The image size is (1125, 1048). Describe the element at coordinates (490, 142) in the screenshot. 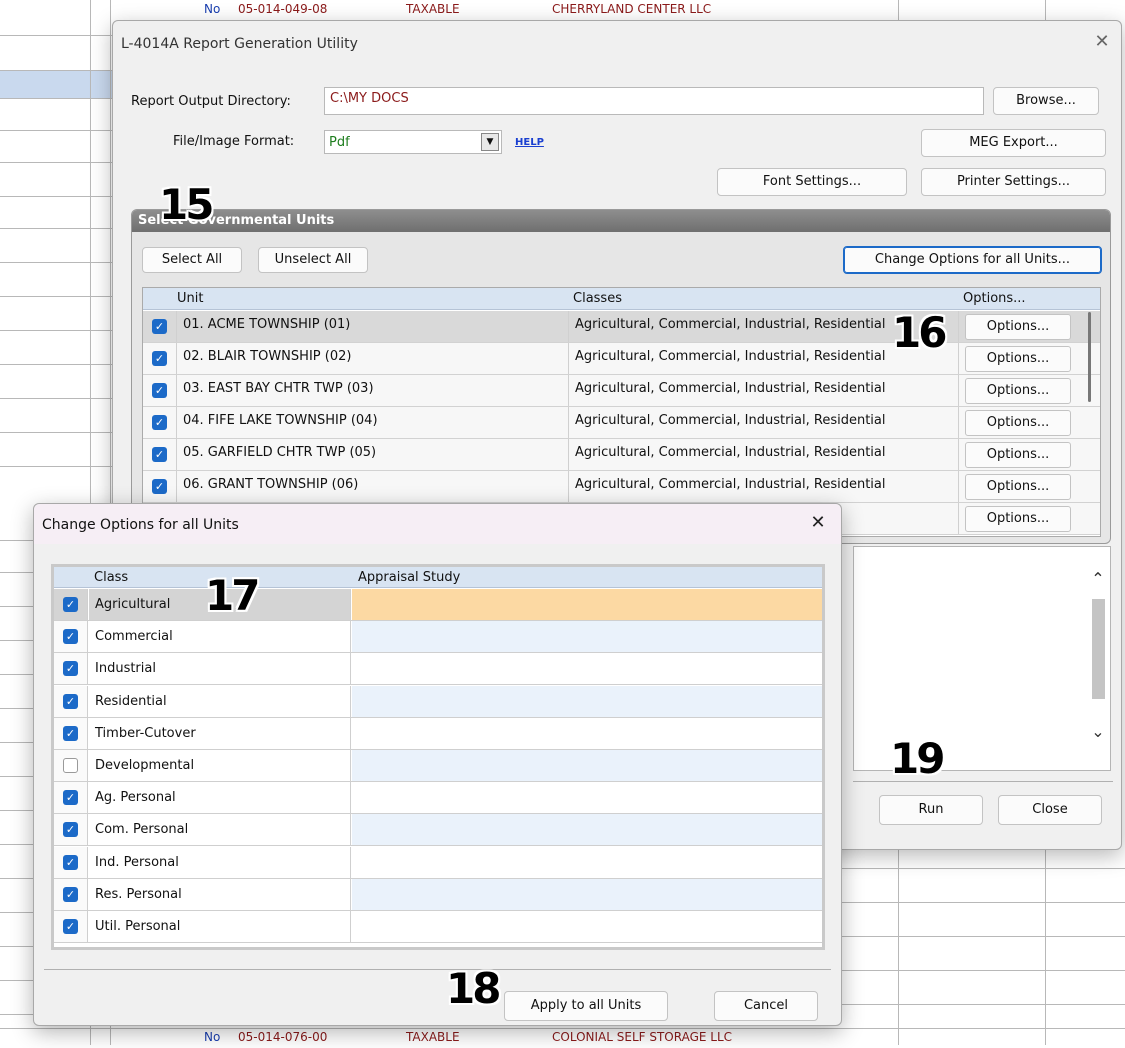

I see `chevron-down-icon: ▼` at that location.